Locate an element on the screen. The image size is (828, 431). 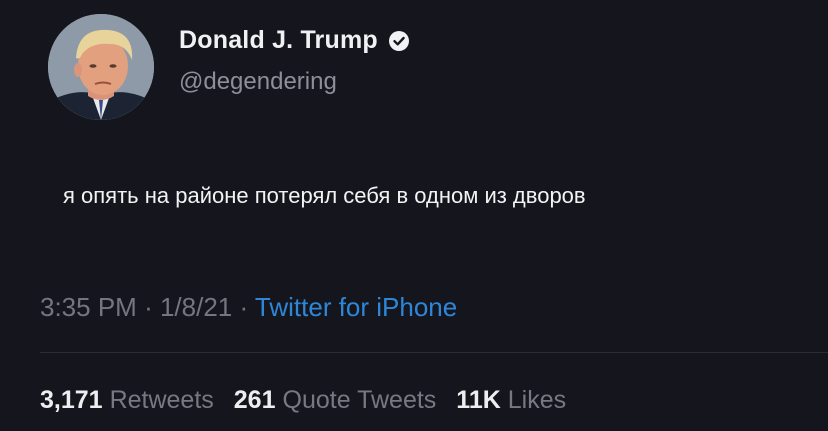
likes-count: 11K is located at coordinates (478, 400).